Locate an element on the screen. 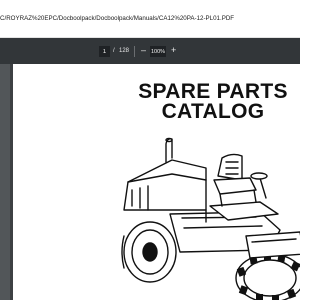 This screenshot has width=320, height=300. pdf-viewer-toolbar: / 128 – + is located at coordinates (150, 51).